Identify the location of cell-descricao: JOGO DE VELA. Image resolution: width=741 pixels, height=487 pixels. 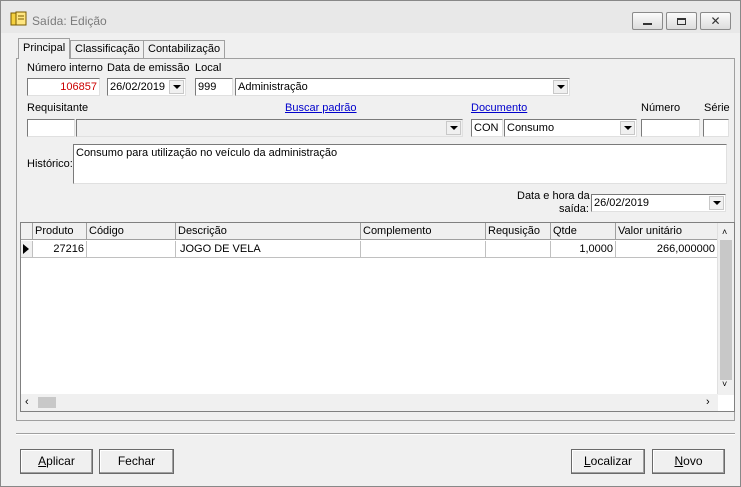
(268, 249).